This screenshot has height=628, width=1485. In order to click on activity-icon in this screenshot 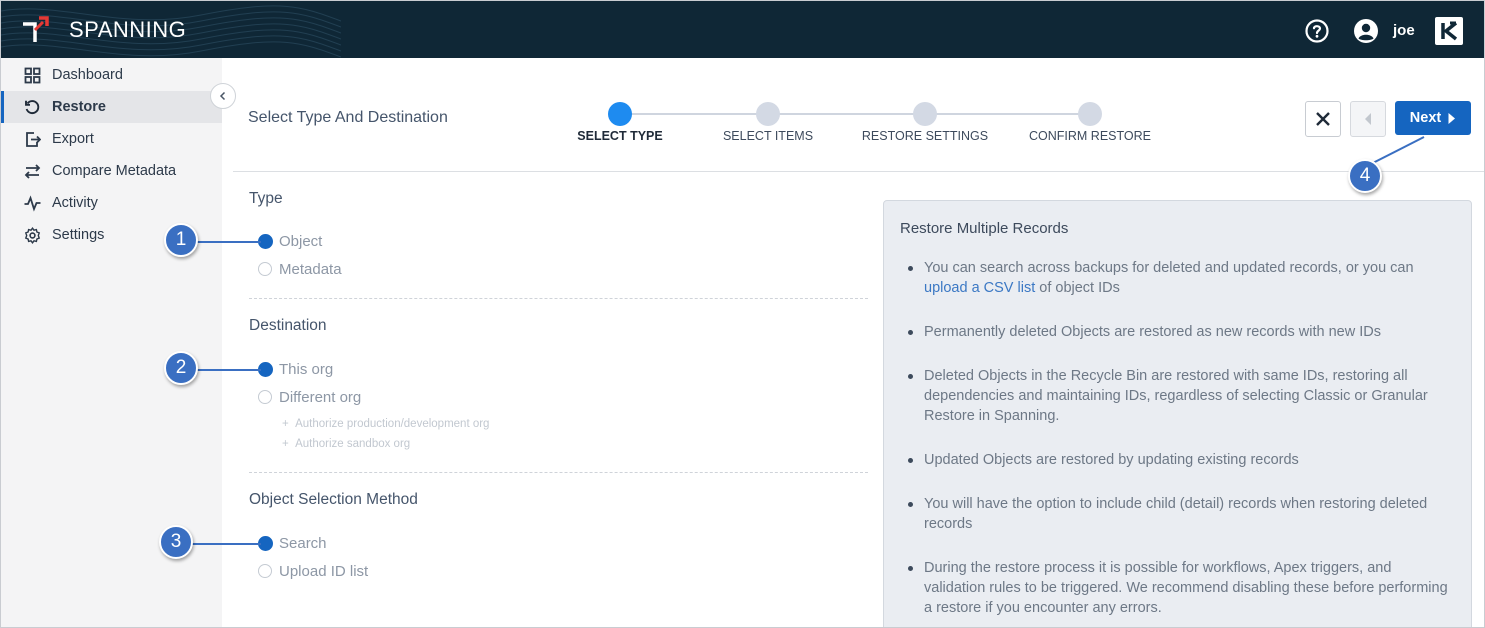, I will do `click(32, 203)`.